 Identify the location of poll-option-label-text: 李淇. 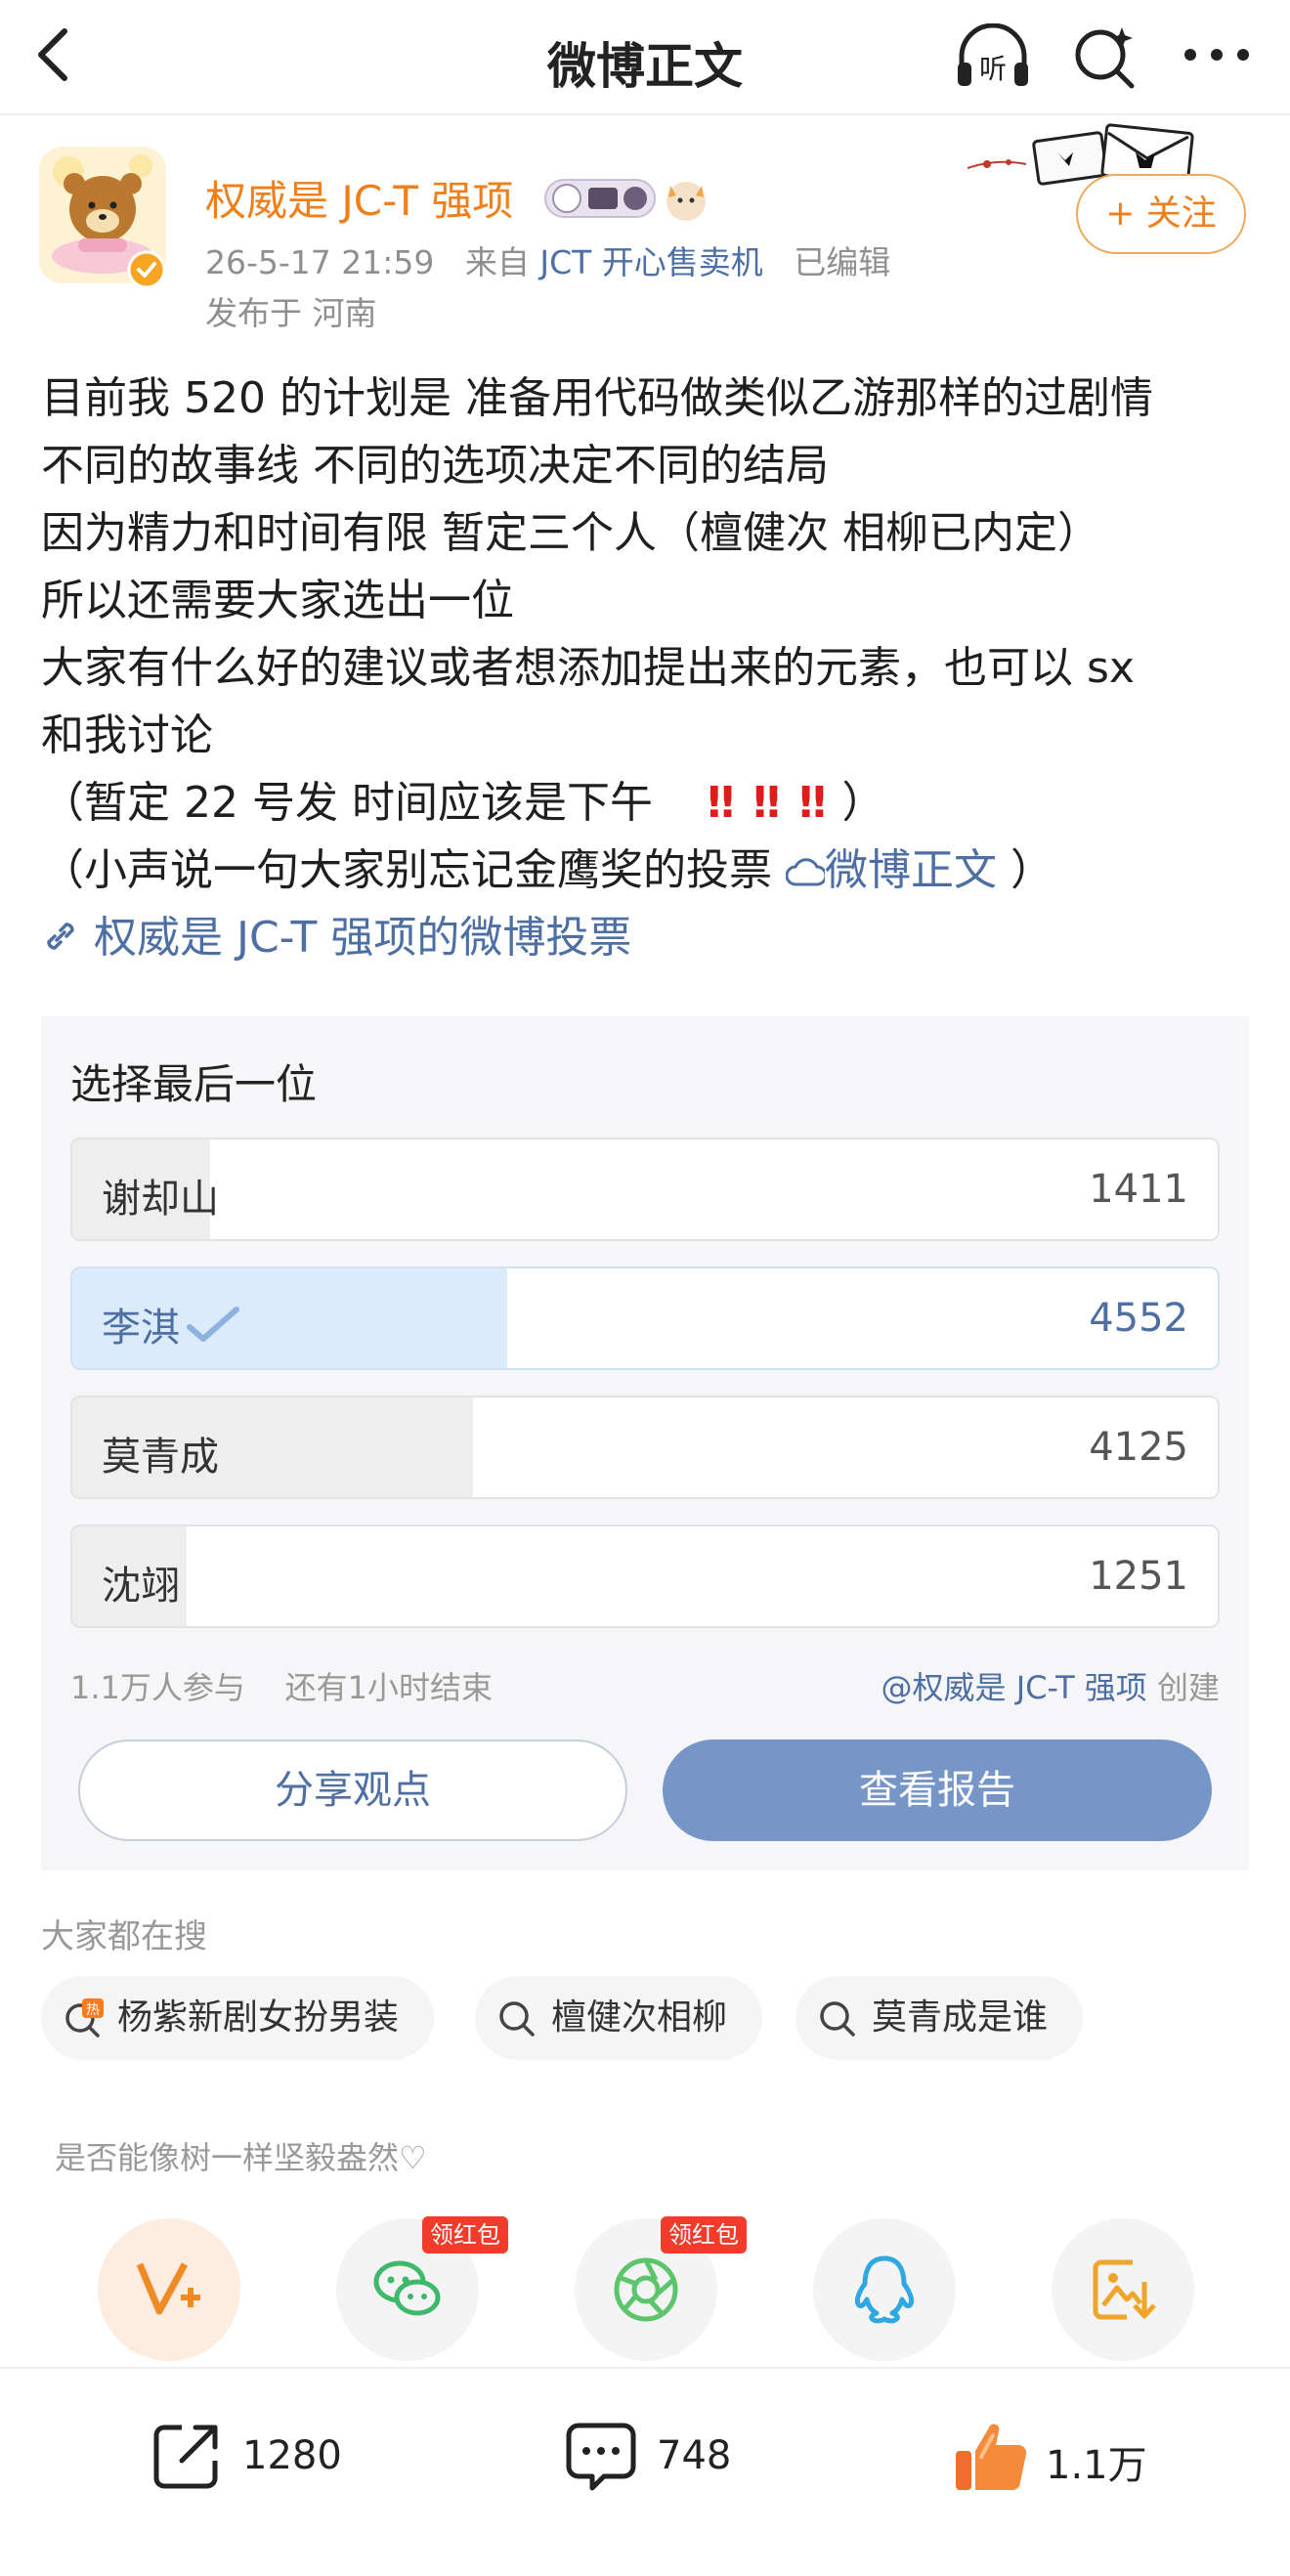
(141, 1328).